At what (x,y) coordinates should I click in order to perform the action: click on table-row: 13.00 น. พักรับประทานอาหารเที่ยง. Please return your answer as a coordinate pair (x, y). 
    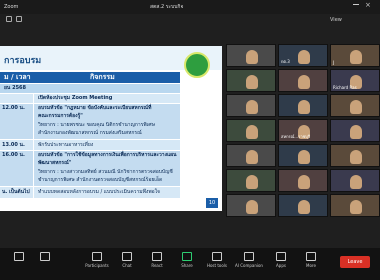
    Looking at the image, I should click on (90, 144).